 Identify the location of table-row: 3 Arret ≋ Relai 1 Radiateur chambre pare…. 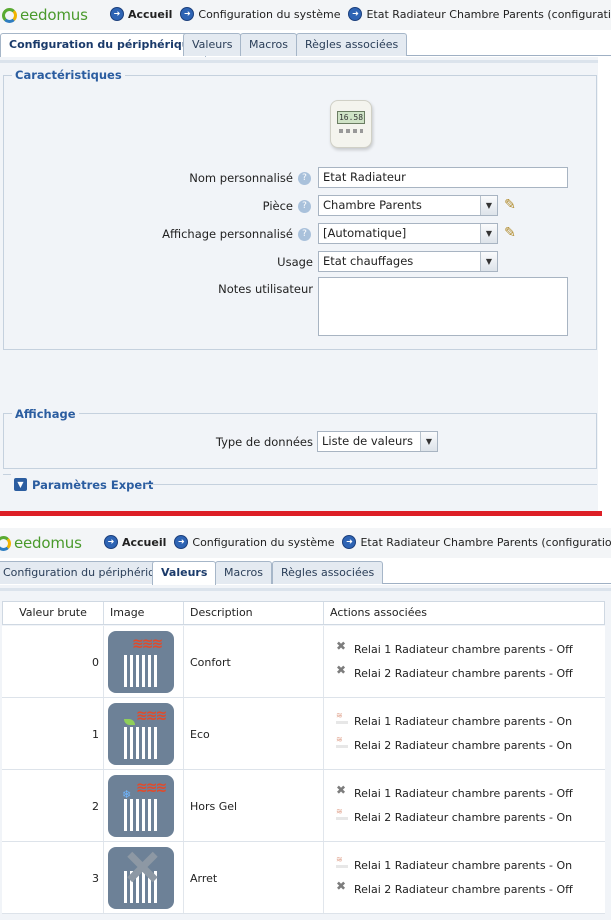
(303, 878).